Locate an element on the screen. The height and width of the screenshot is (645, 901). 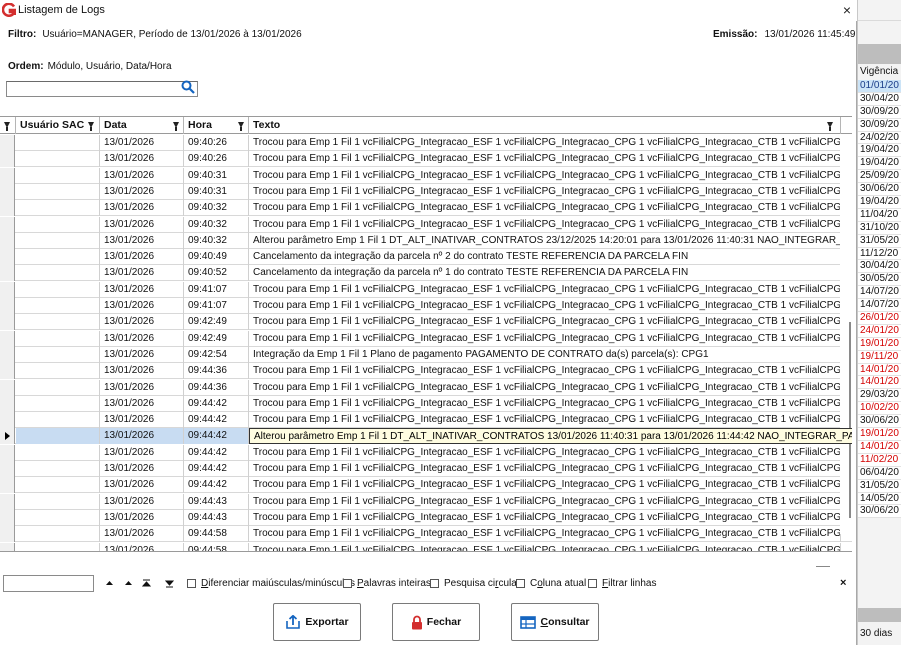
cell-hora: 09:42:49 is located at coordinates (216, 338).